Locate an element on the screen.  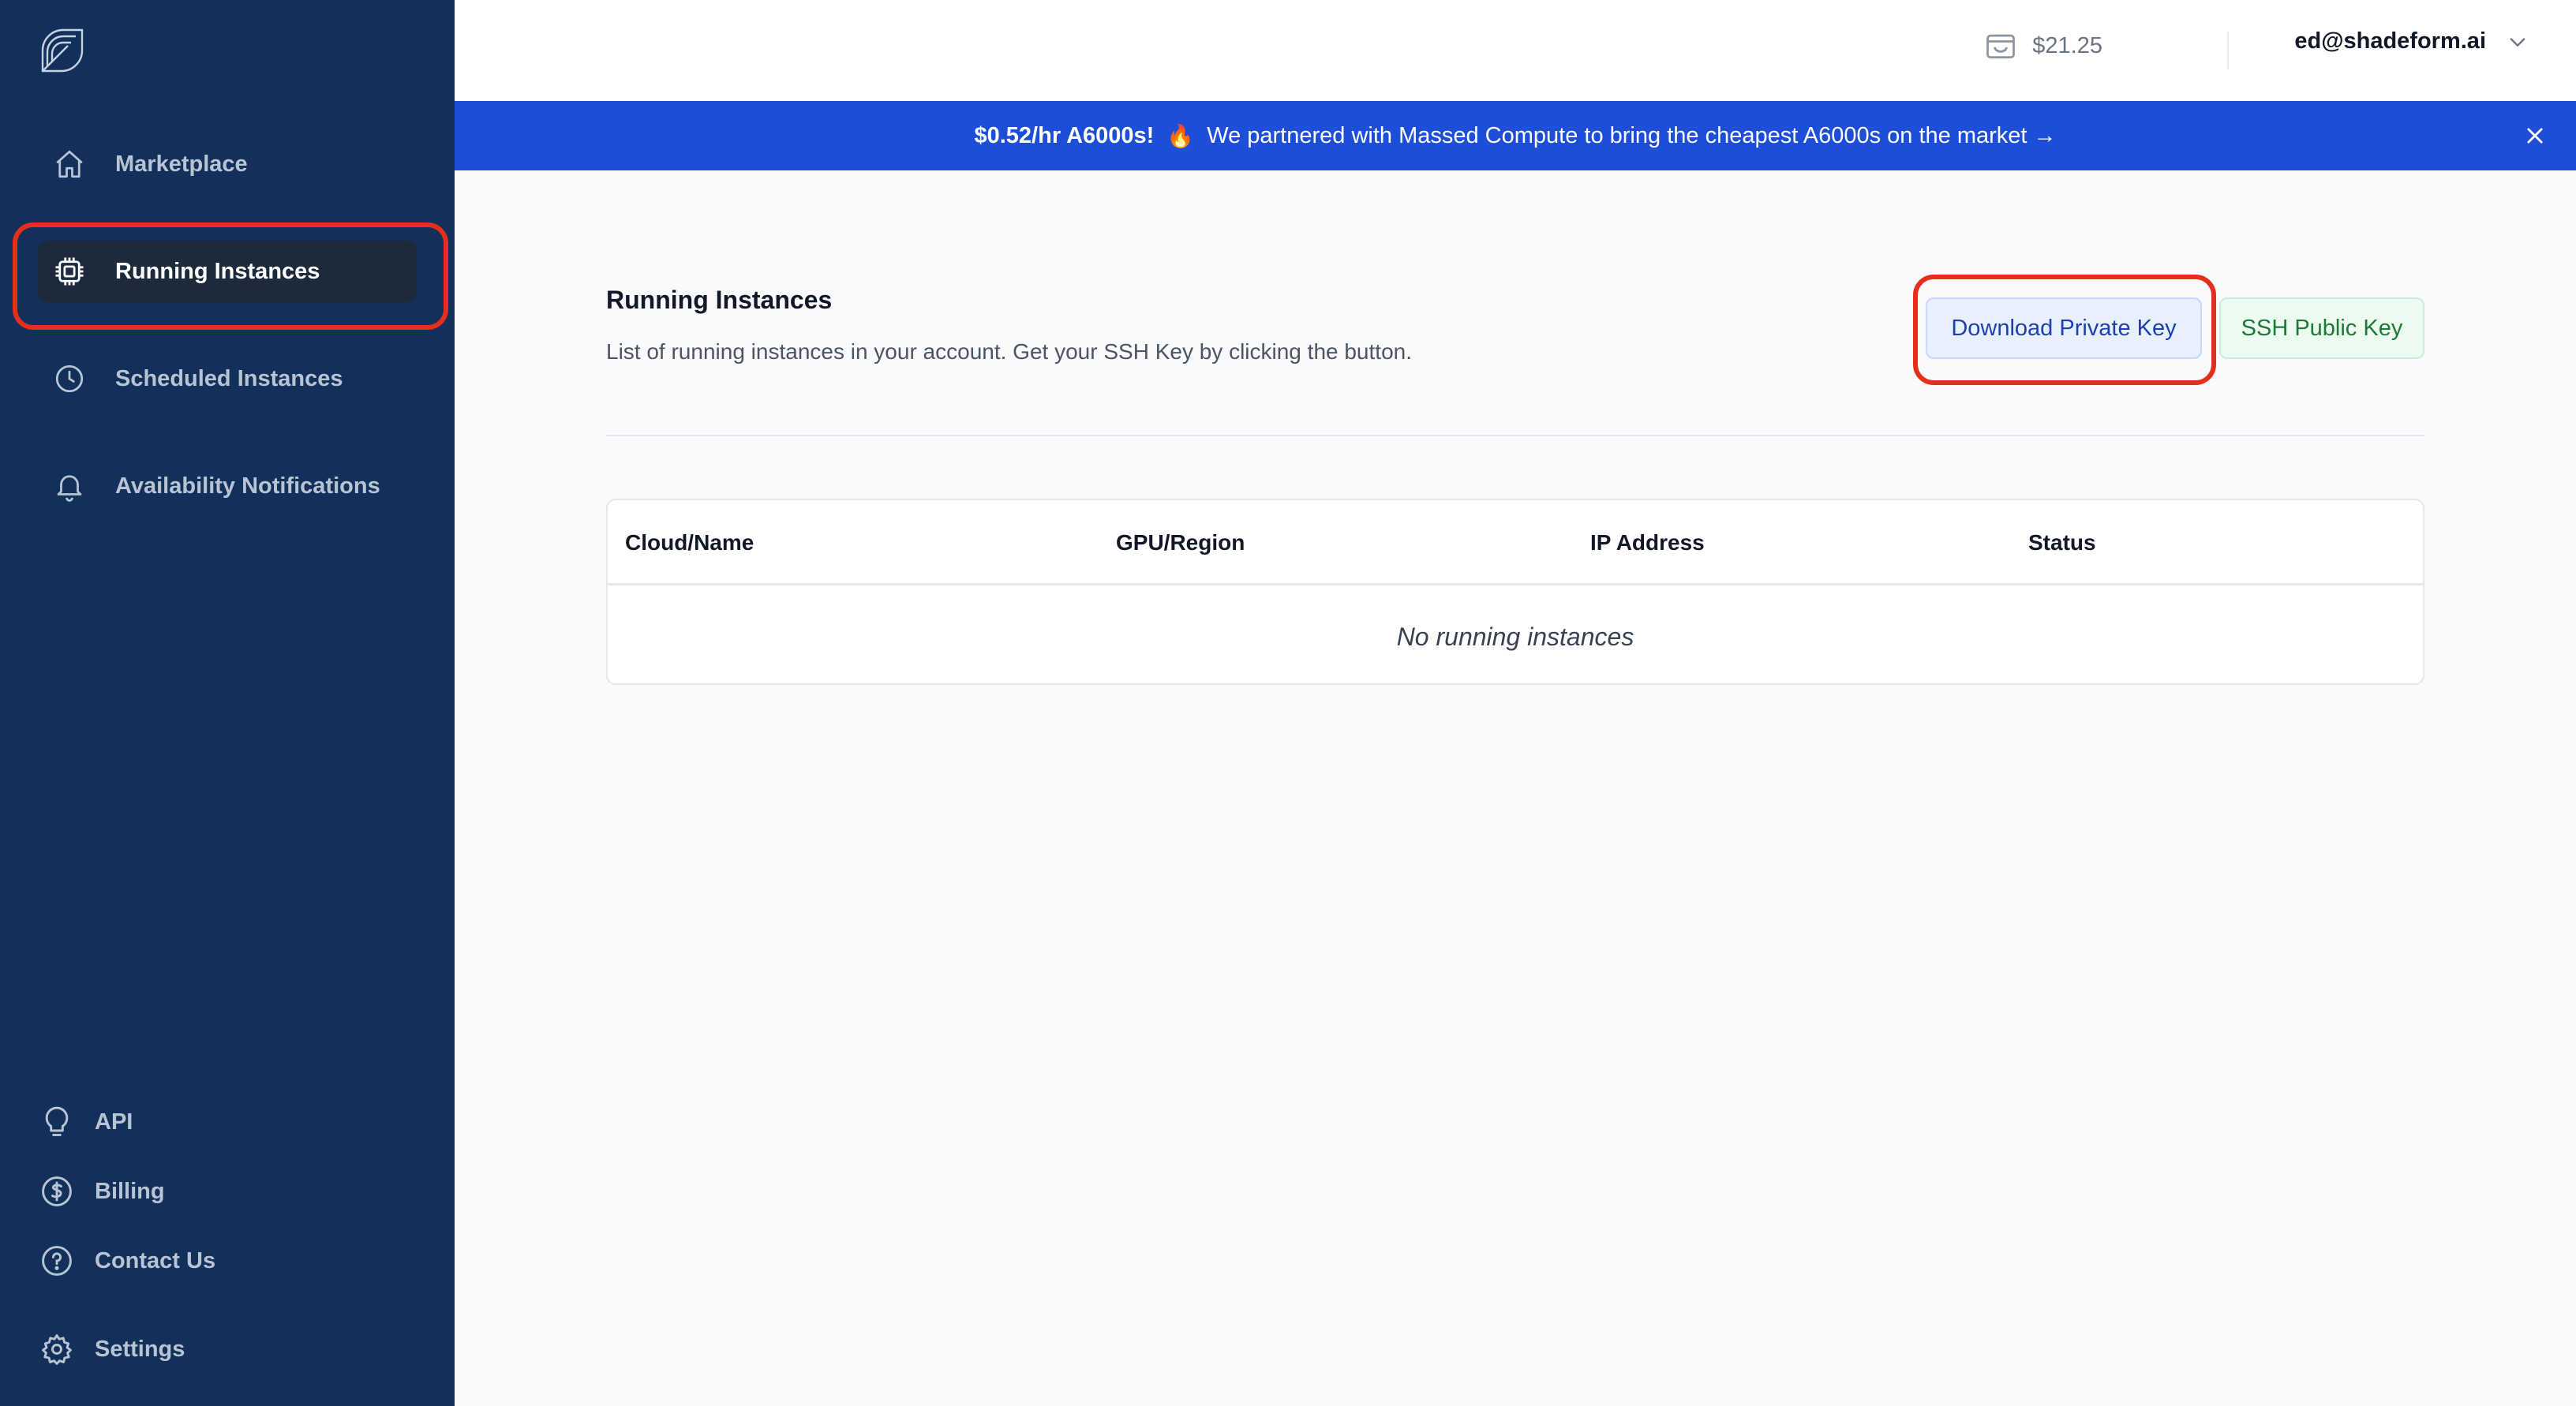
sidebar-item-label: Availability Notifications is located at coordinates (247, 486).